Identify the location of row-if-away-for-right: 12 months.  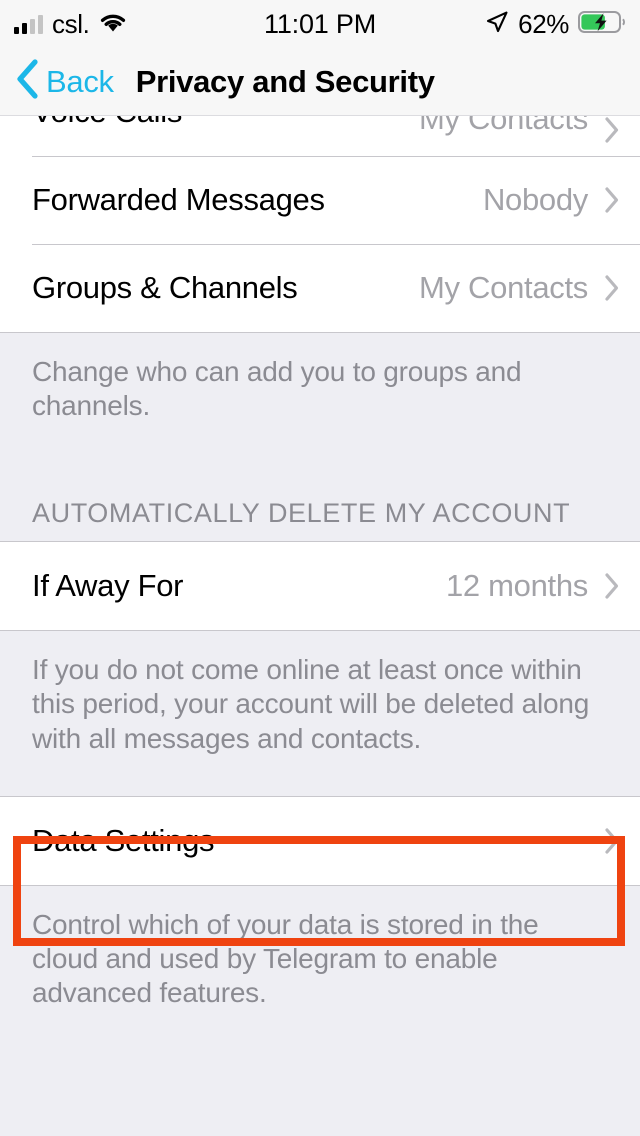
(533, 586).